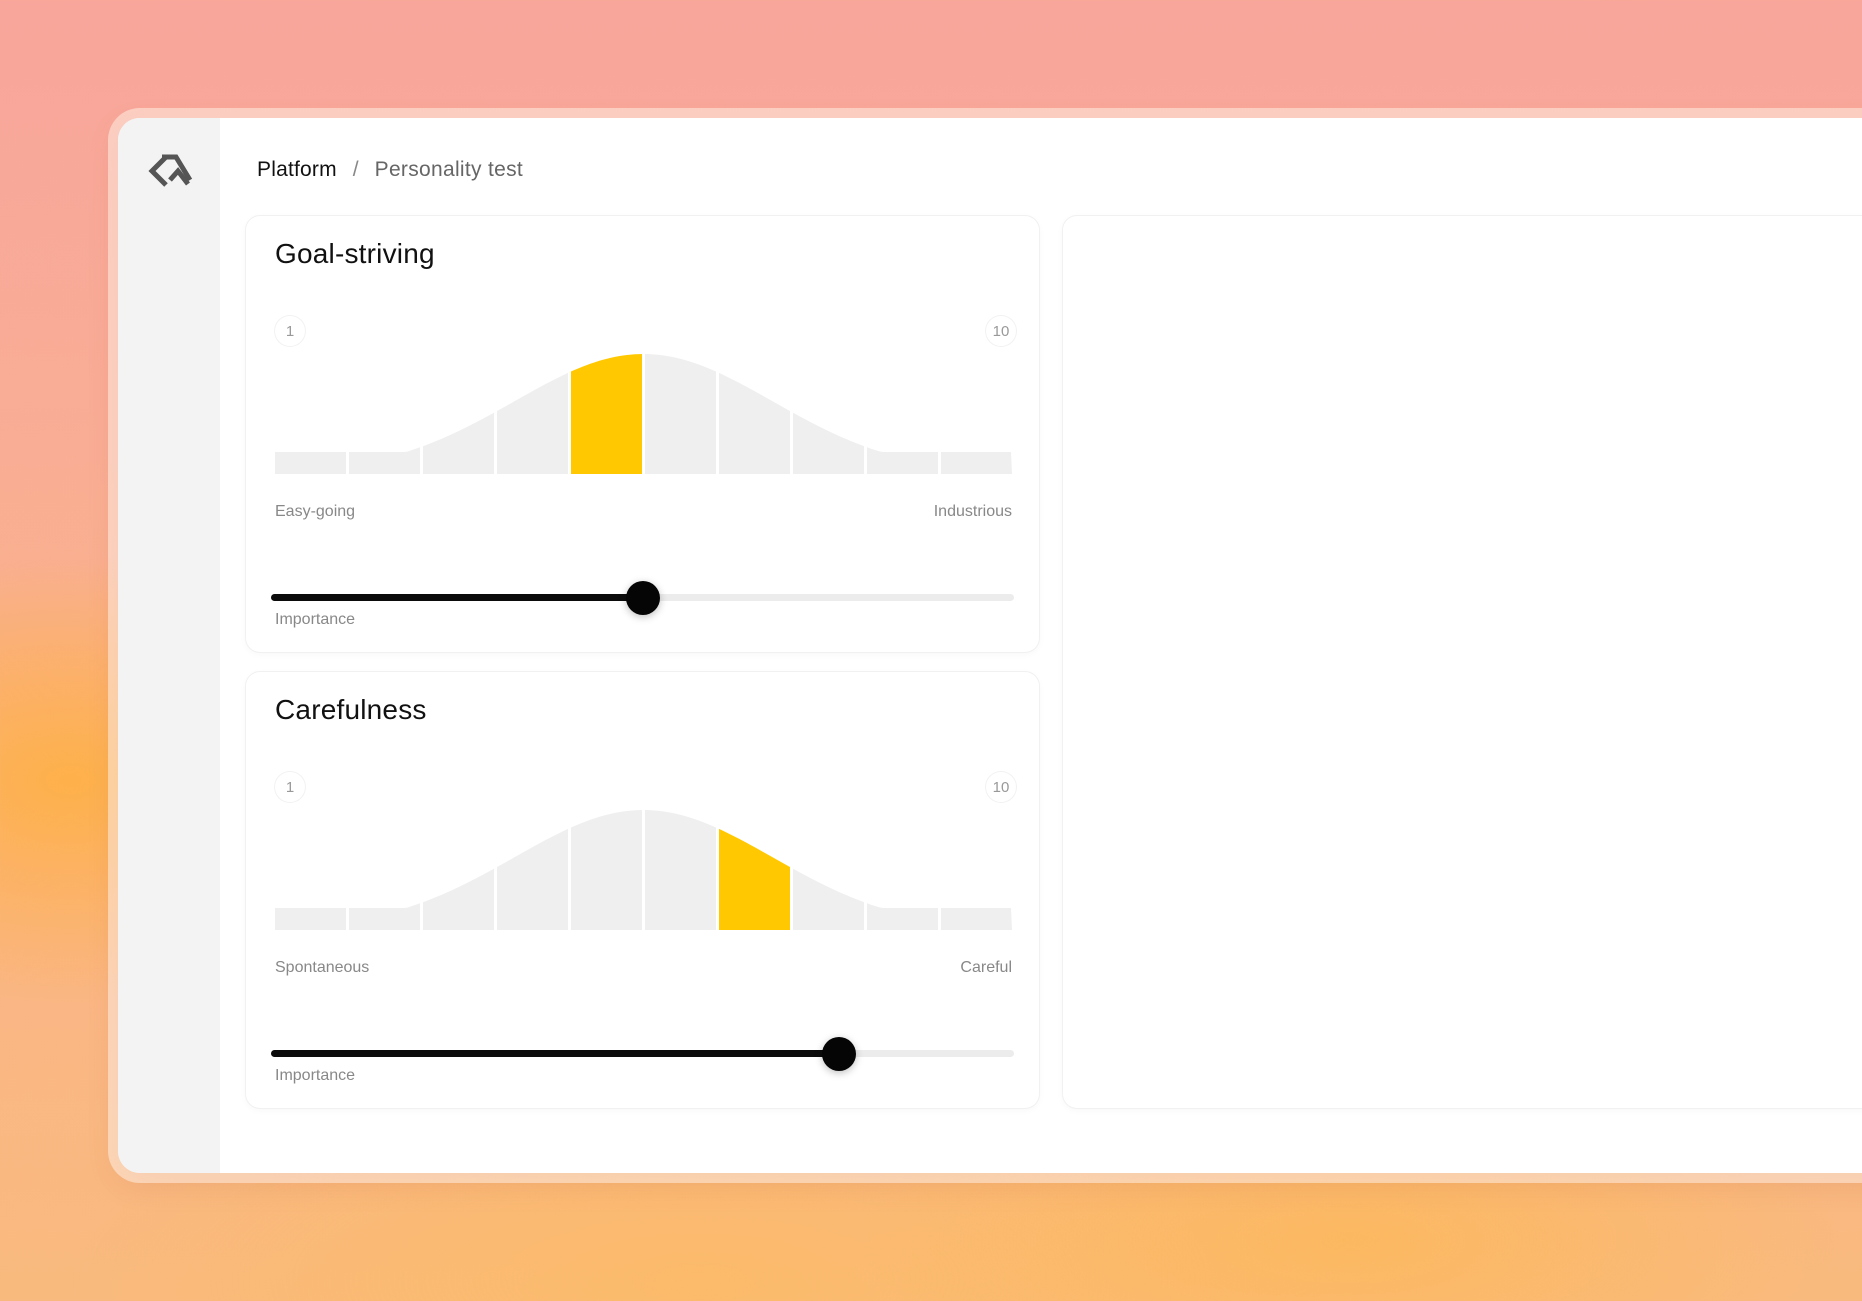  I want to click on trait-title: Goal-striving, so click(355, 253).